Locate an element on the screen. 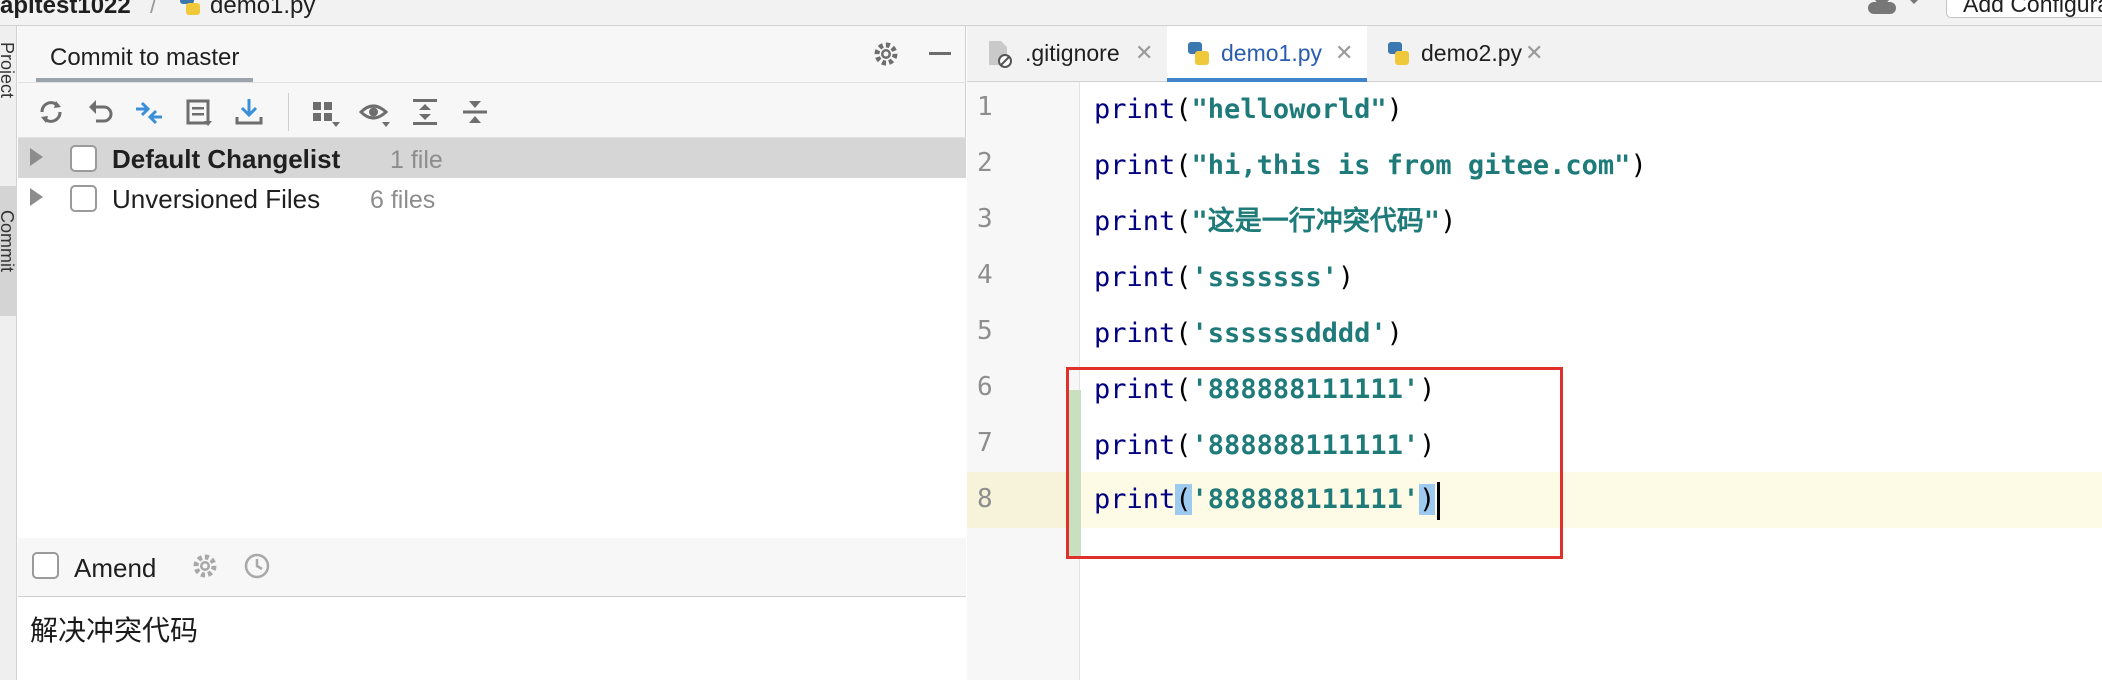 The image size is (2102, 680). breadcrumb-file: demo1.py is located at coordinates (262, 10).